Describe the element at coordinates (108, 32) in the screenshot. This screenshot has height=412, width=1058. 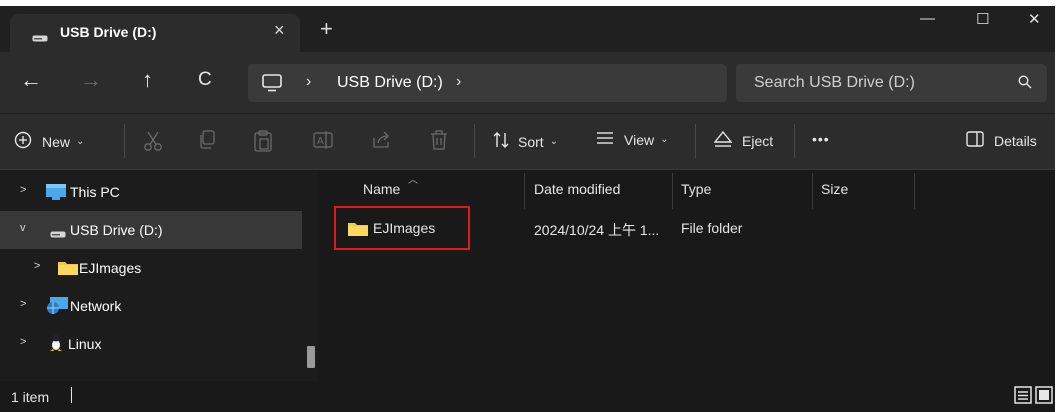
I see `tab-title: USB Drive (D:)` at that location.